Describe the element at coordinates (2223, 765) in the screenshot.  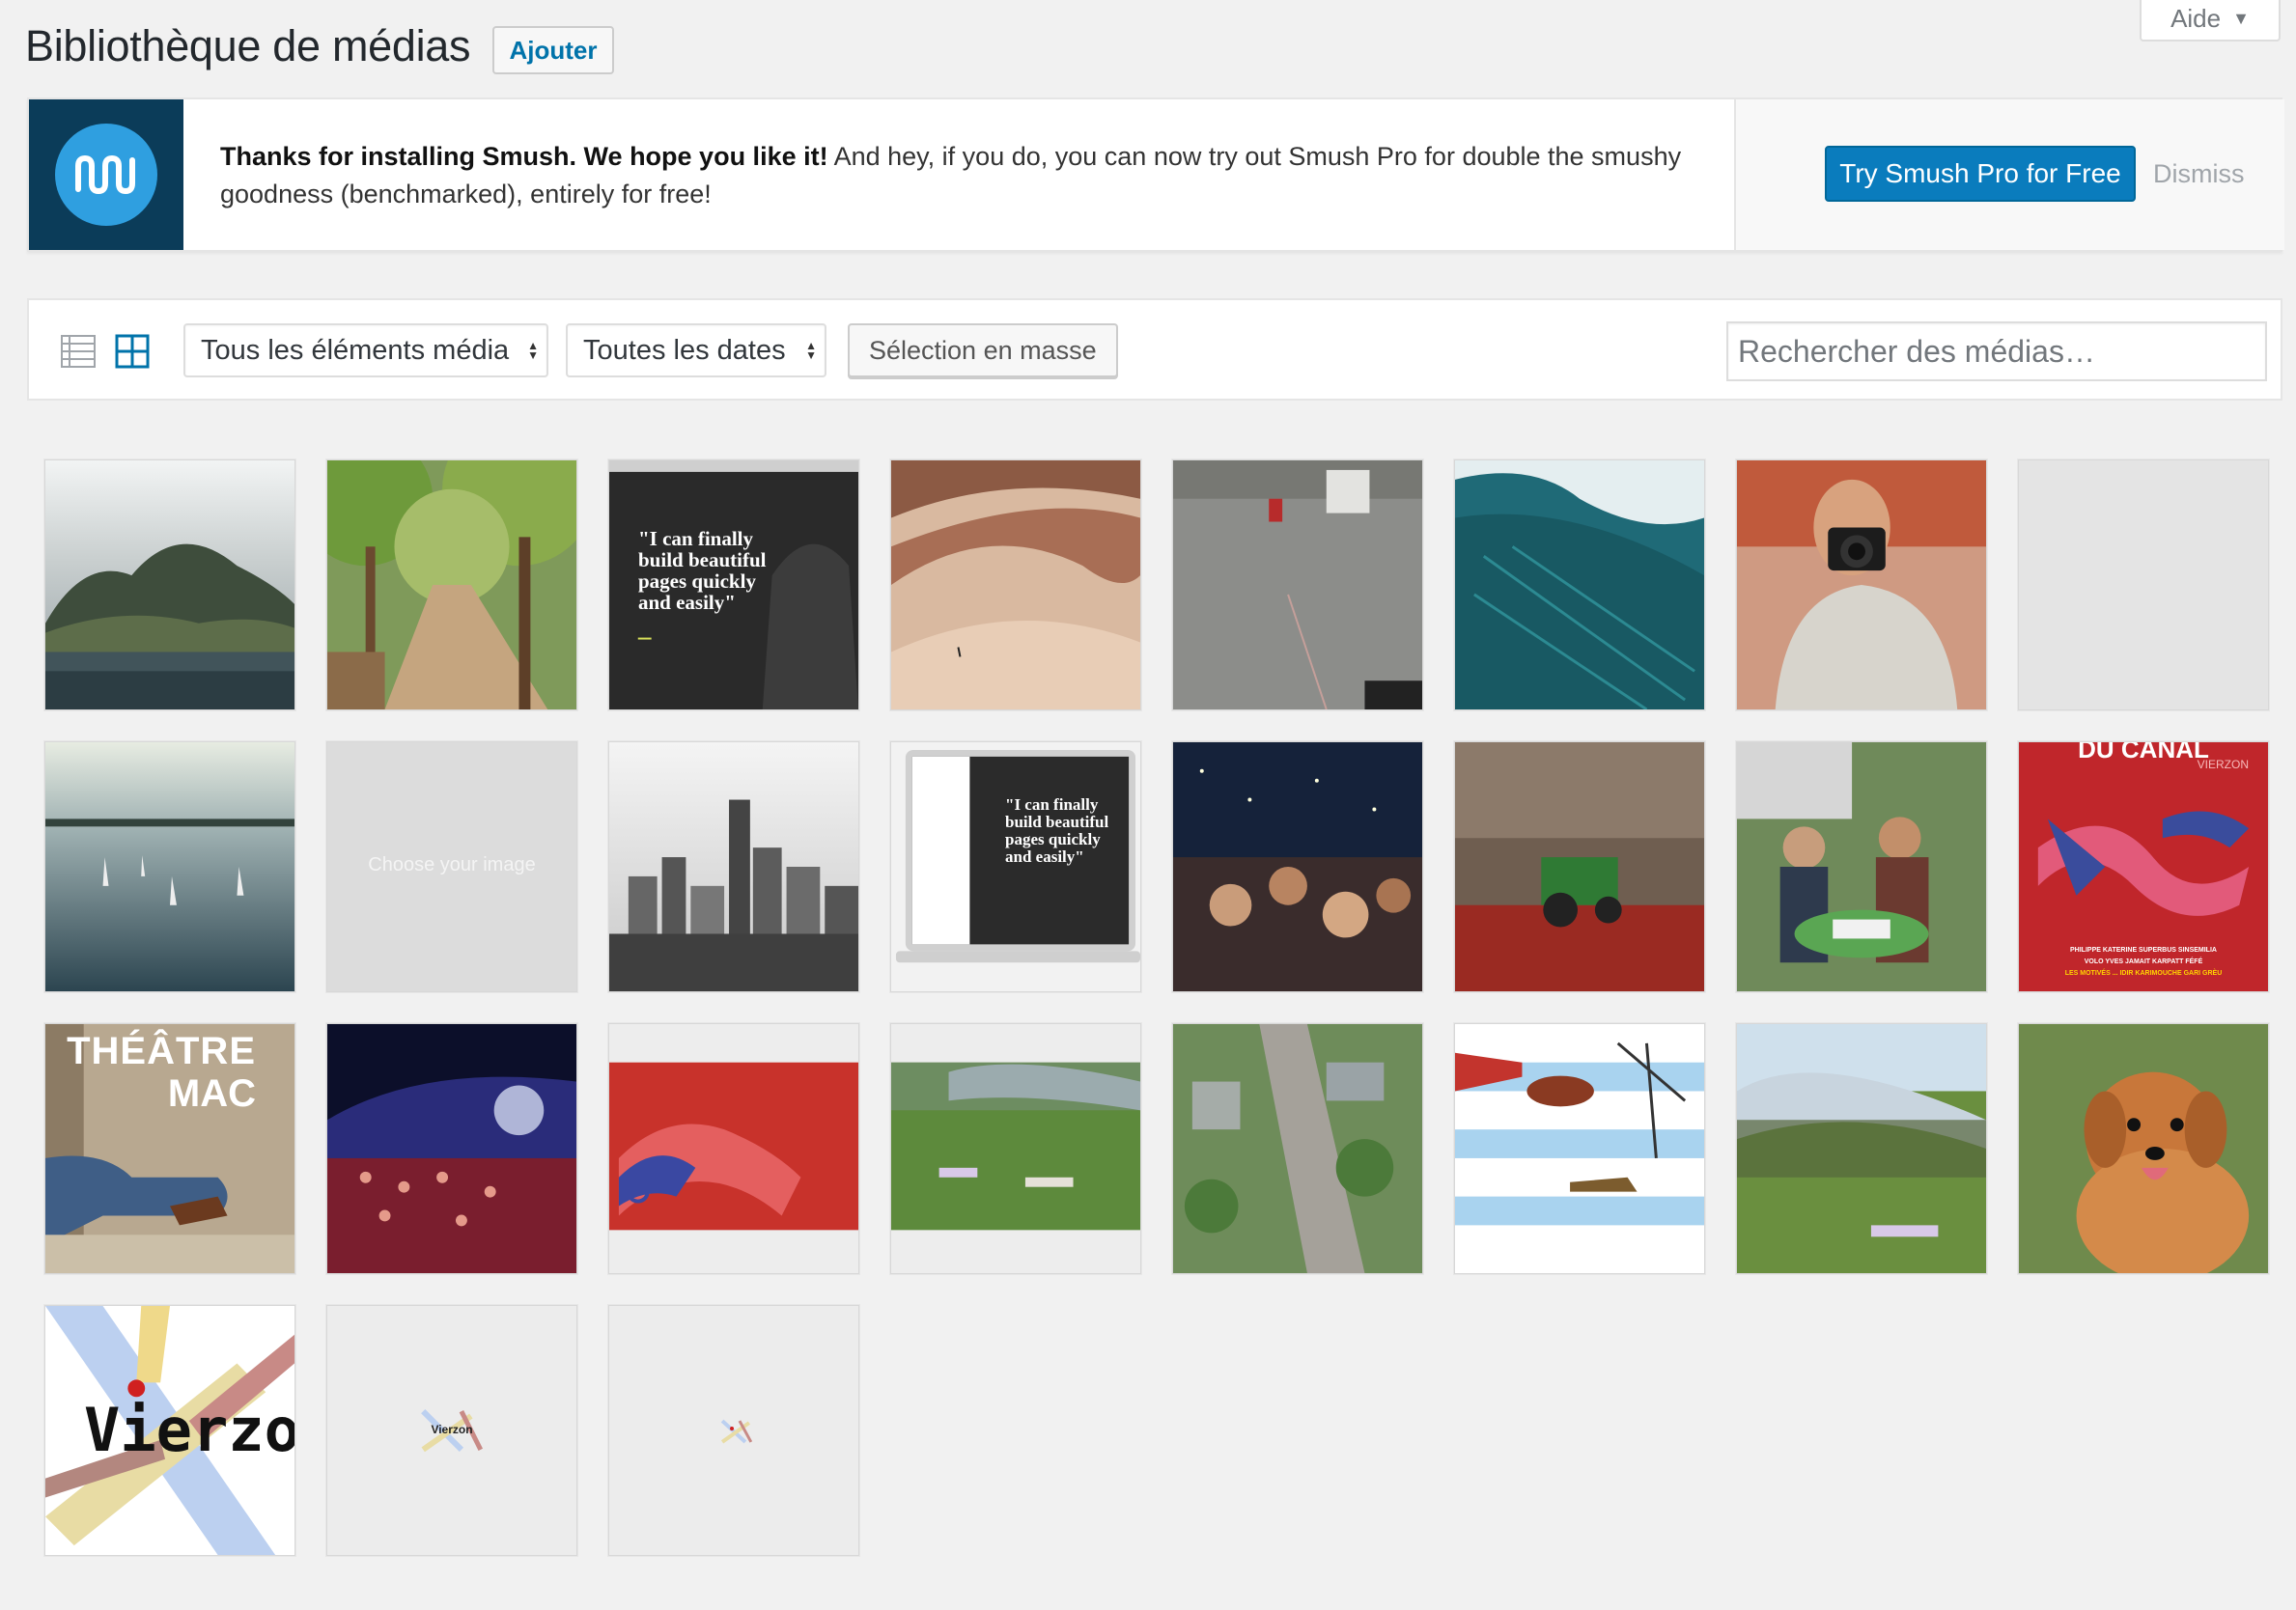
I see `poster-subtitle: VIERZON` at that location.